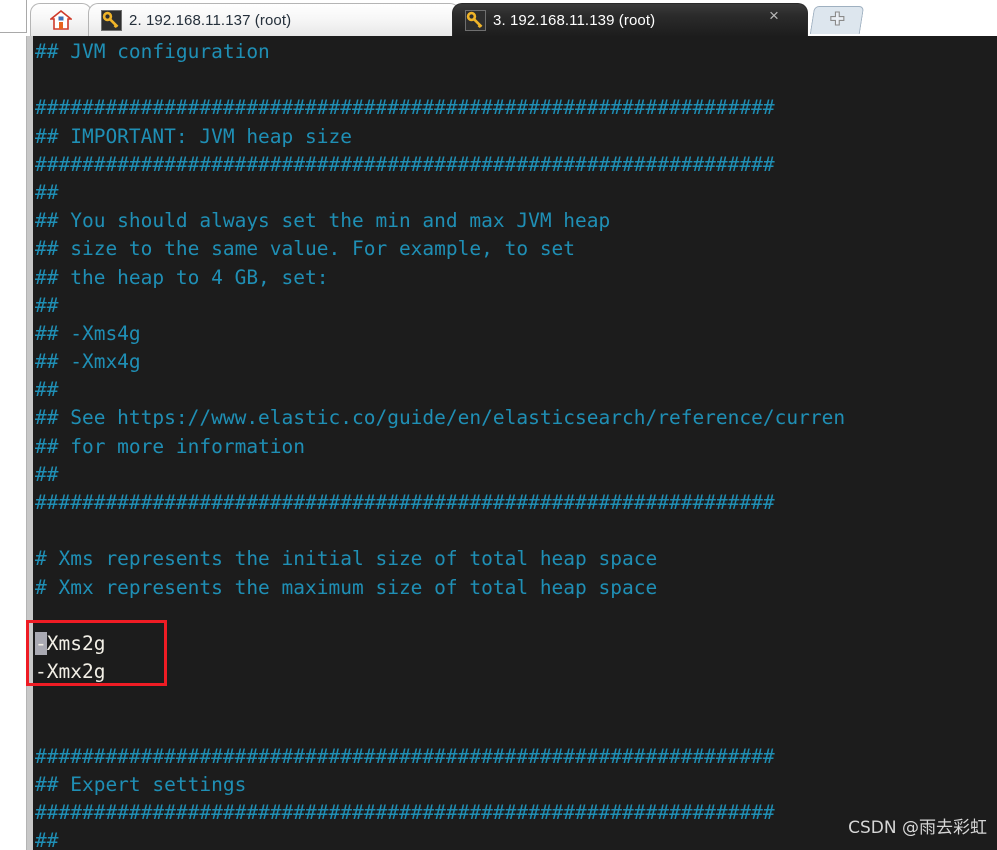  Describe the element at coordinates (13, 441) in the screenshot. I see `session-sidebar` at that location.